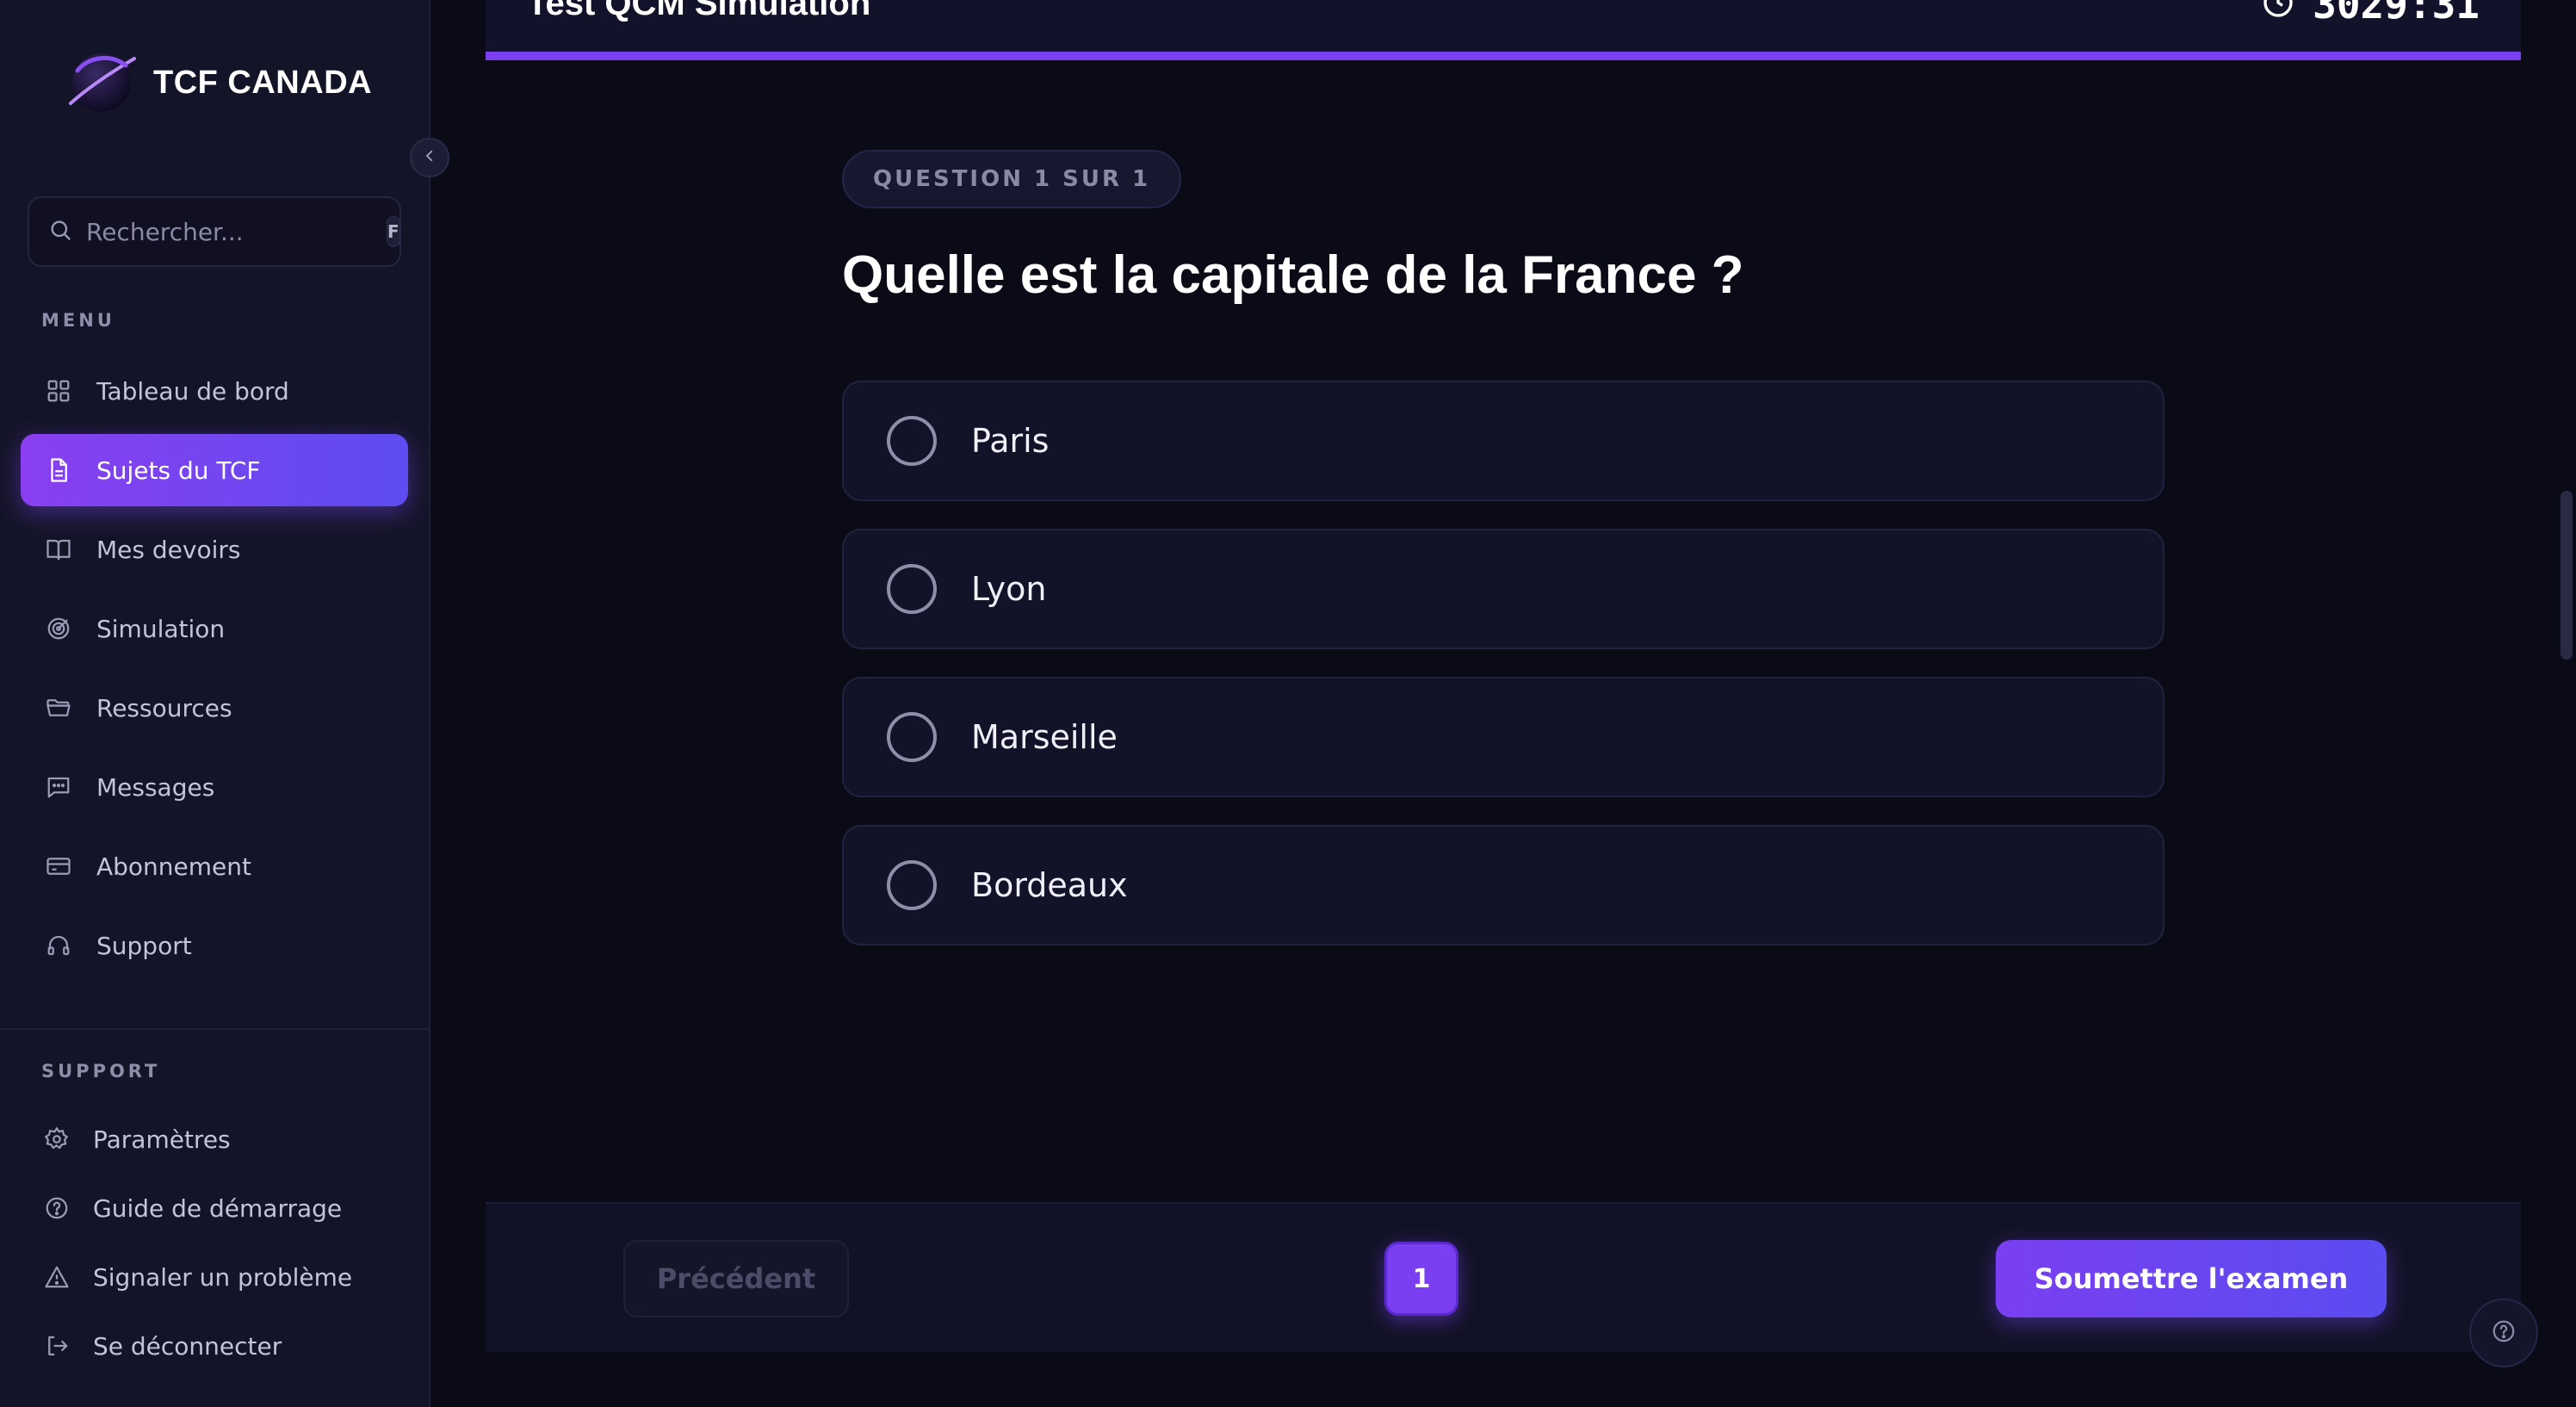 Image resolution: width=2576 pixels, height=1407 pixels. Describe the element at coordinates (59, 471) in the screenshot. I see `document-icon` at that location.